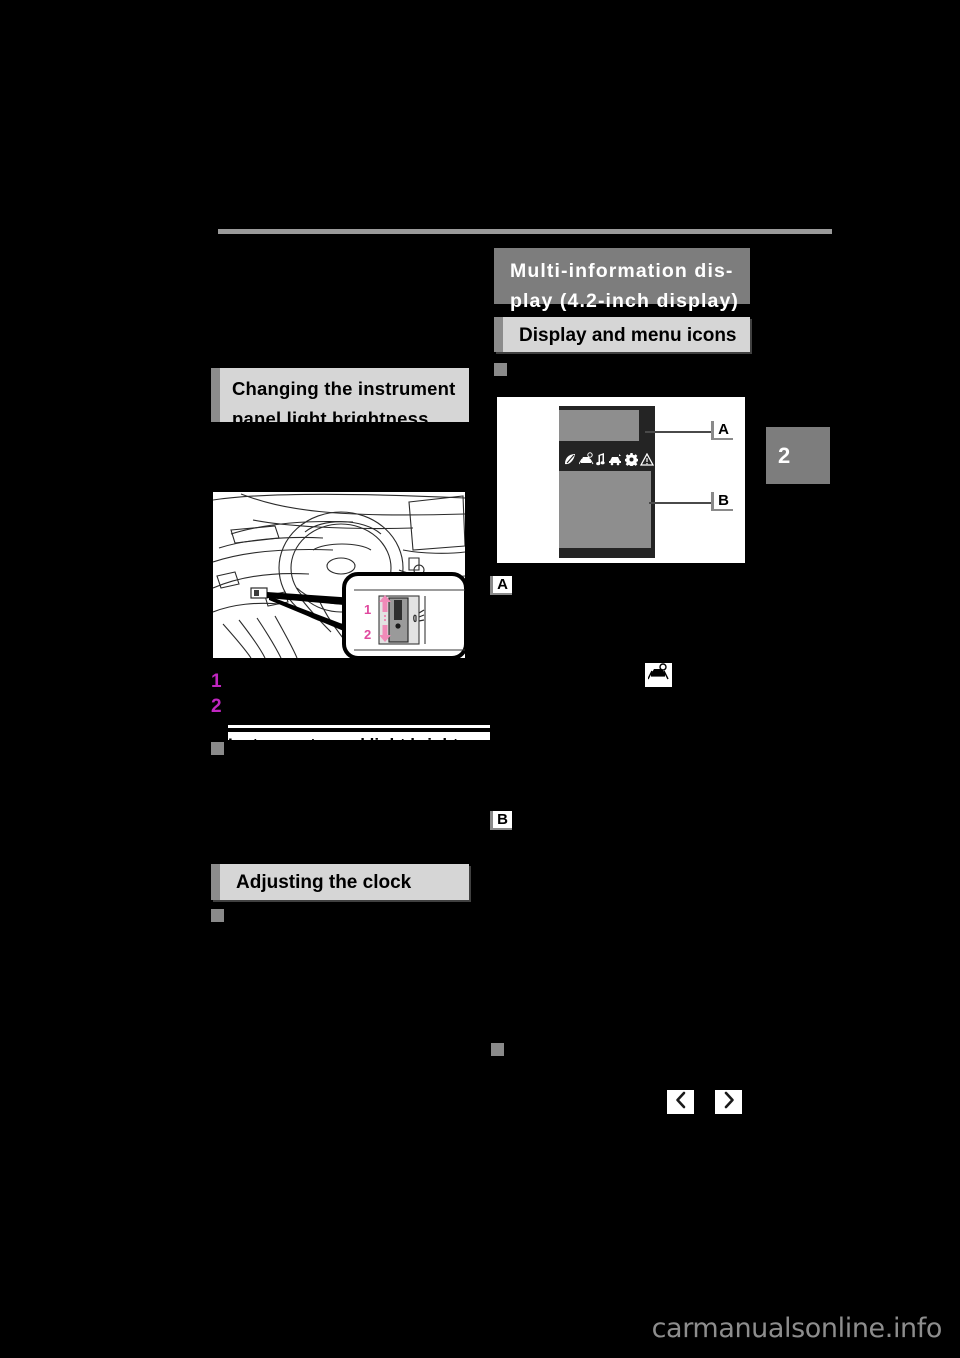 Image resolution: width=960 pixels, height=1358 pixels. I want to click on step-marker-1: 1, so click(216, 681).